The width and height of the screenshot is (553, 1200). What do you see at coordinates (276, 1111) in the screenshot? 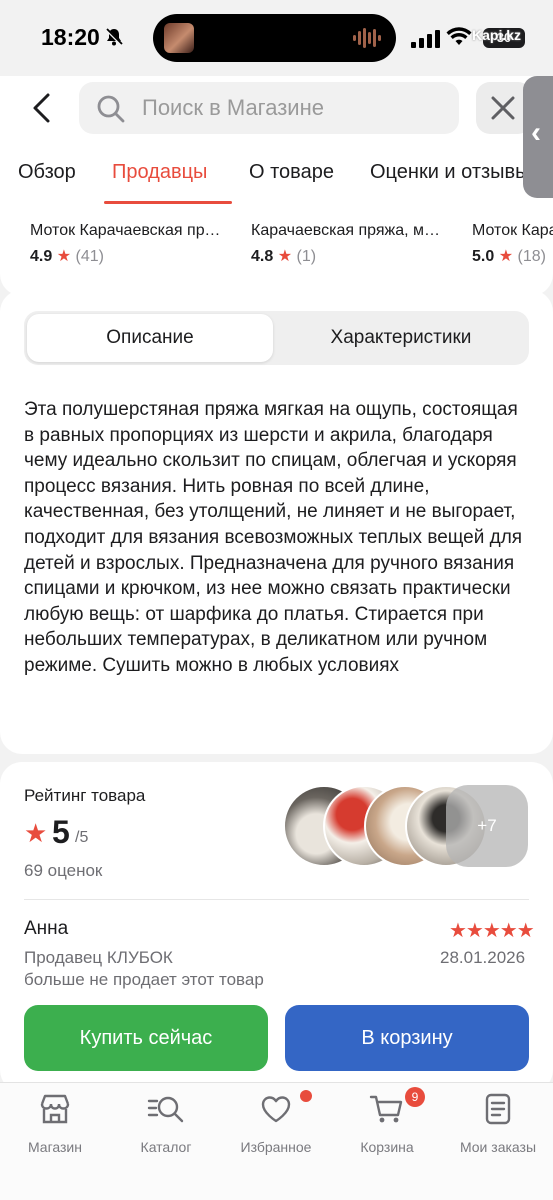
I see `heart-icon` at bounding box center [276, 1111].